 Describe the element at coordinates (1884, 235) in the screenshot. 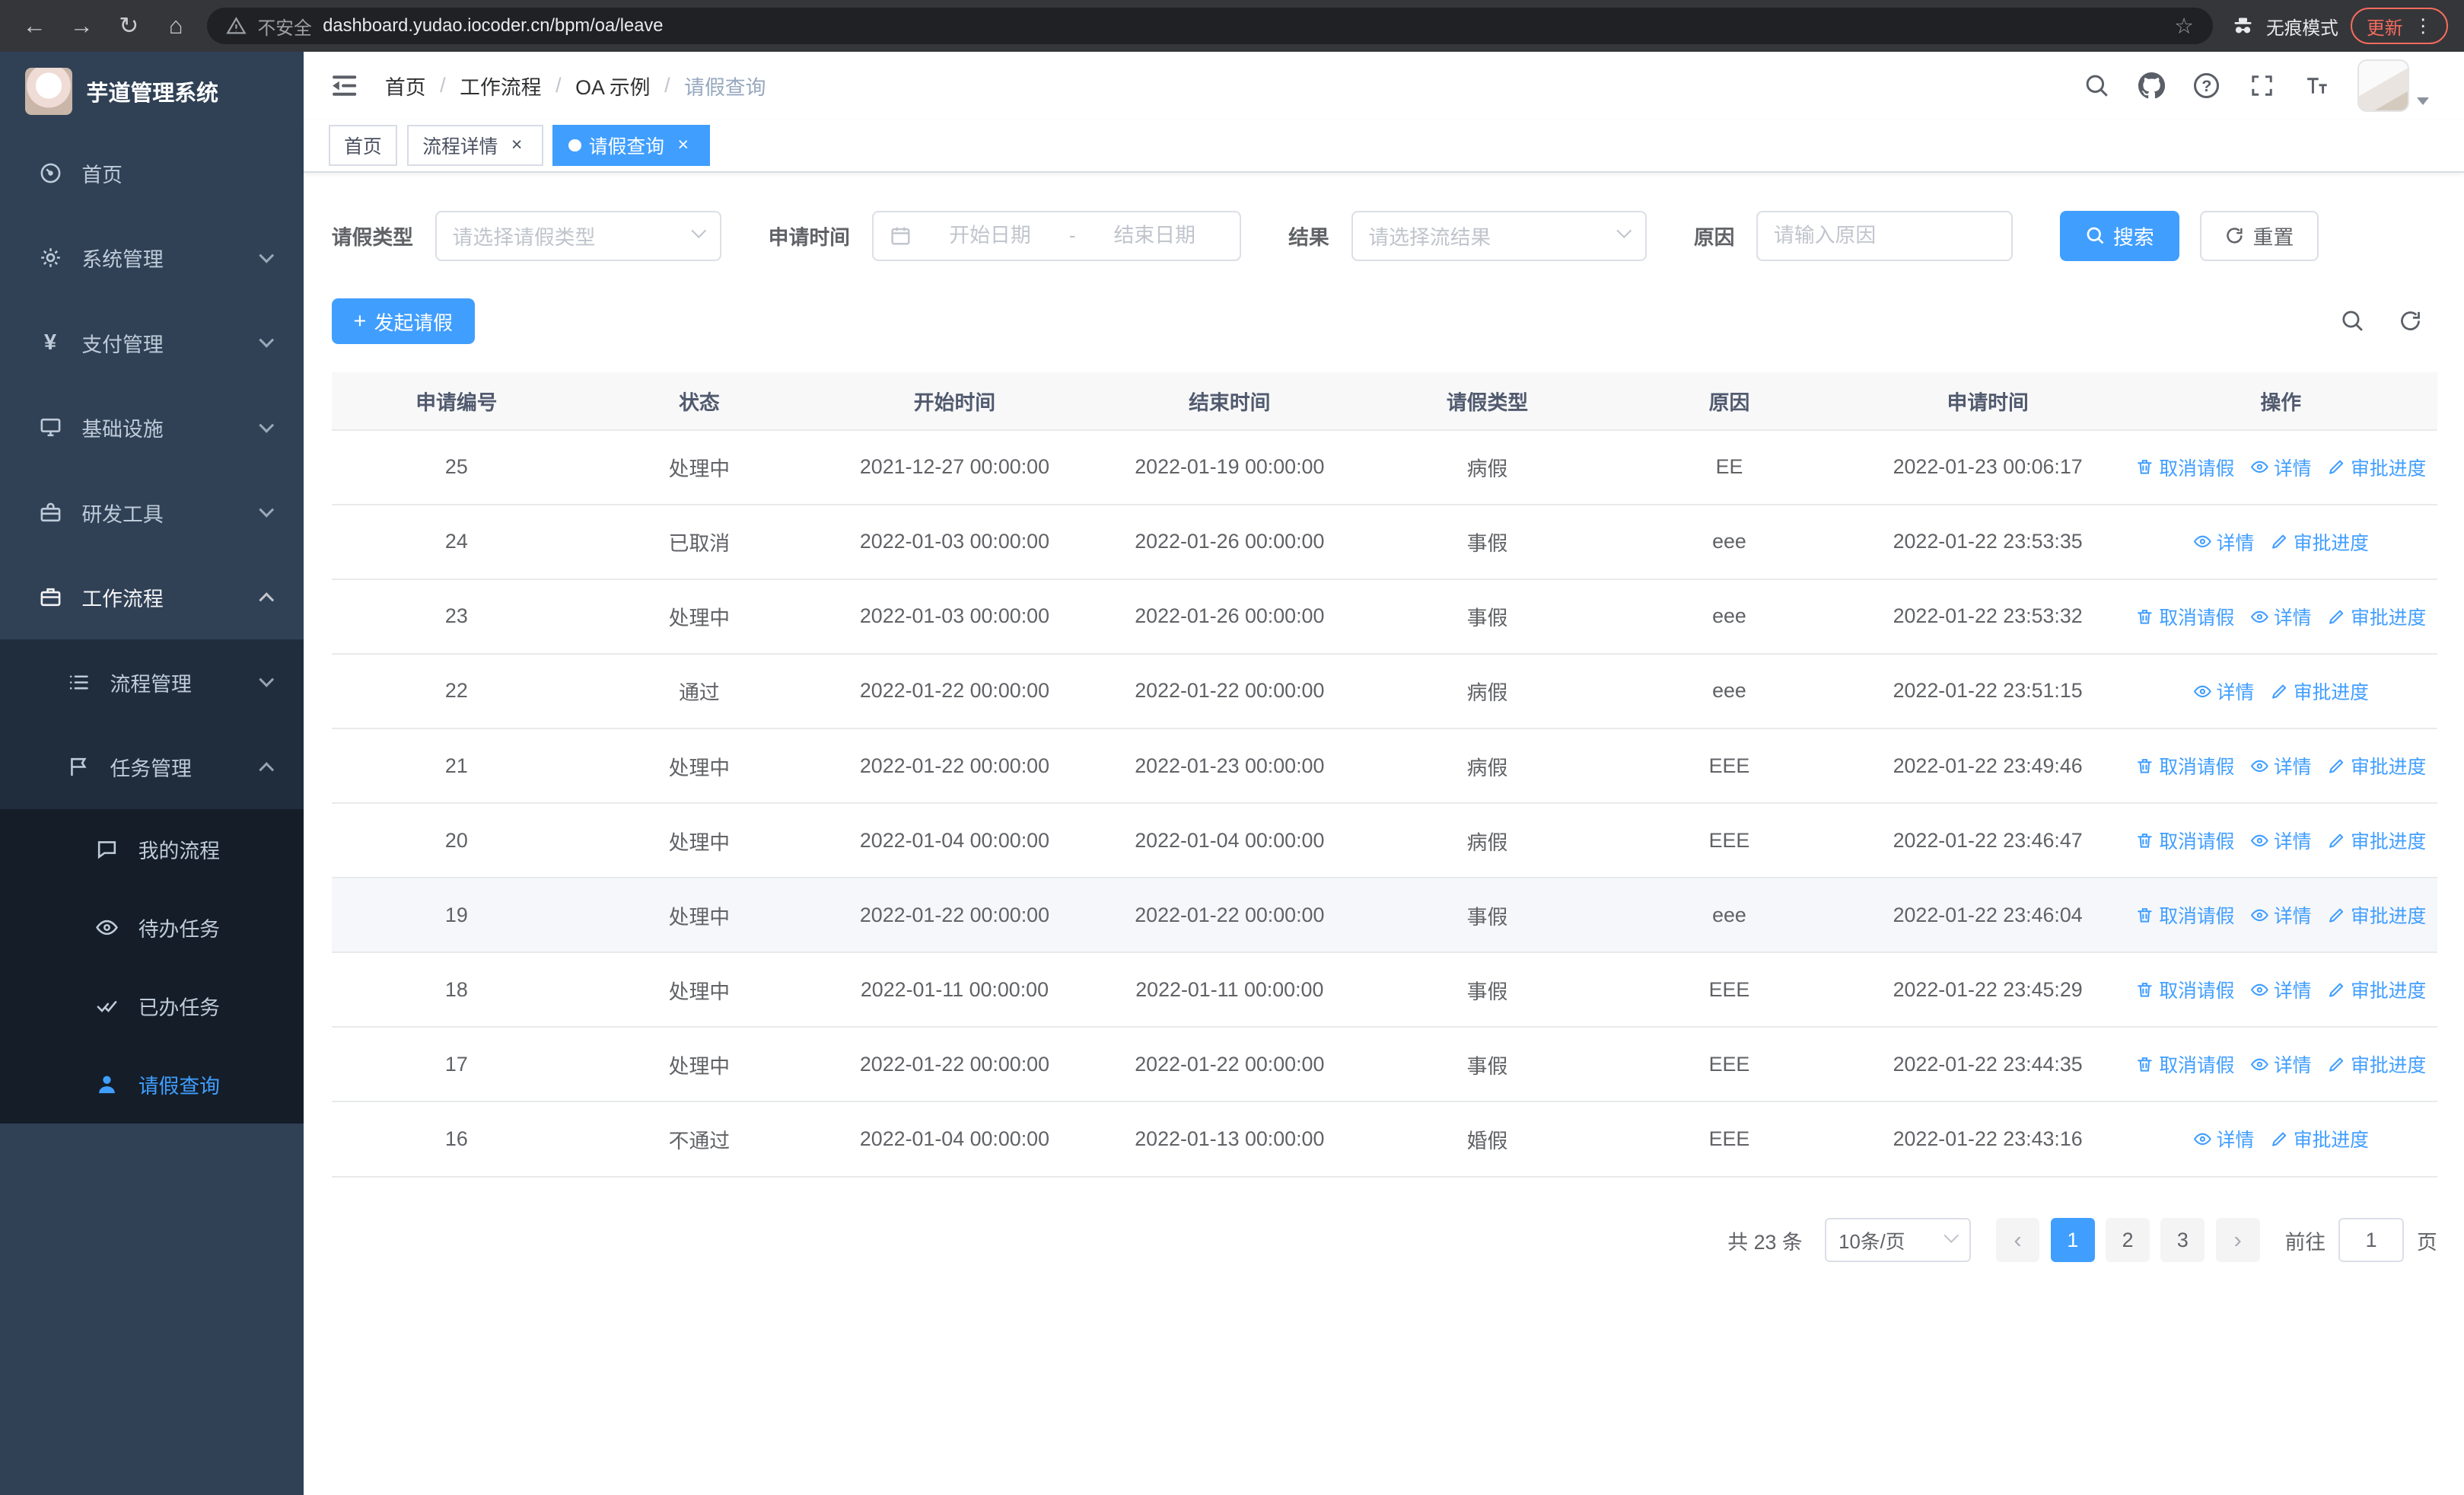

I see `reason-input` at that location.